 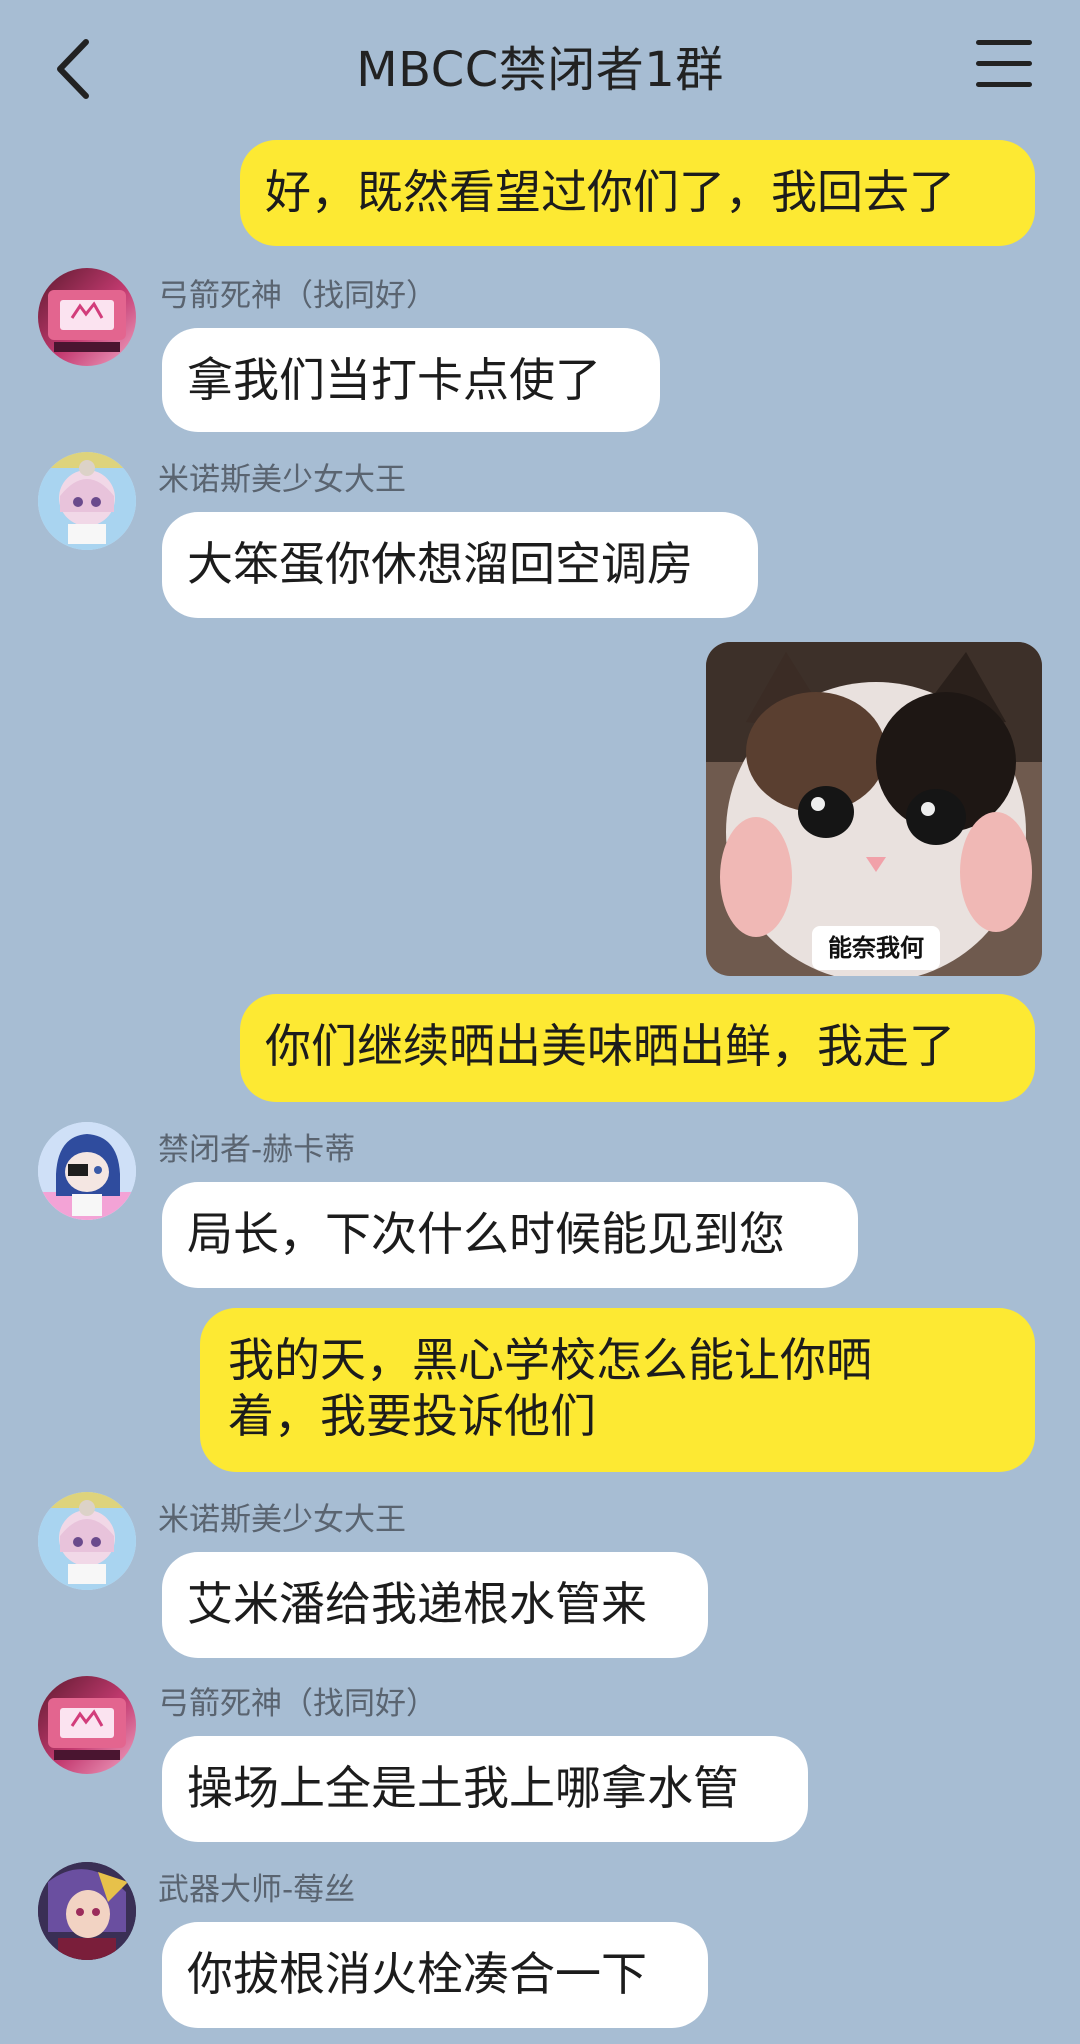 I want to click on message-bubble: 艾米潘给我递根水管来, so click(x=435, y=1605).